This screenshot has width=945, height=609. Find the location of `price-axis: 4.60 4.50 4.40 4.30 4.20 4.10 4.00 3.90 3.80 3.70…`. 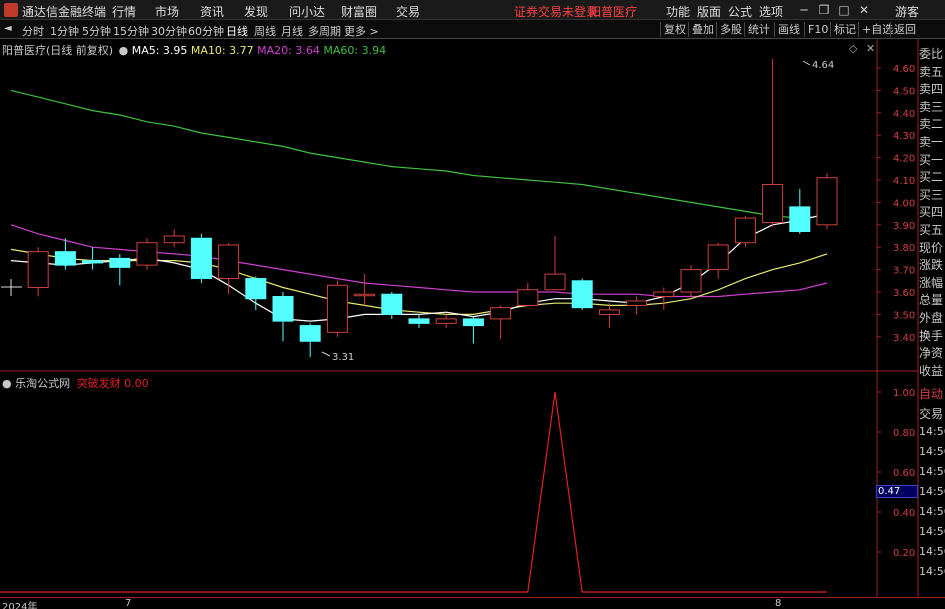

price-axis: 4.60 4.50 4.40 4.30 4.20 4.10 4.00 3.90 3.80 3.70… is located at coordinates (896, 204).